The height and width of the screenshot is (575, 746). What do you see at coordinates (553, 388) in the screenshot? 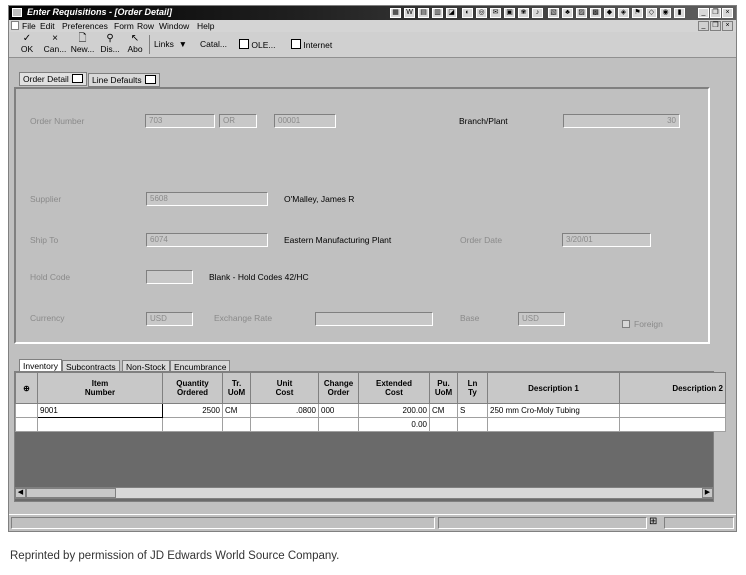
I see `column-header: Description 1` at bounding box center [553, 388].